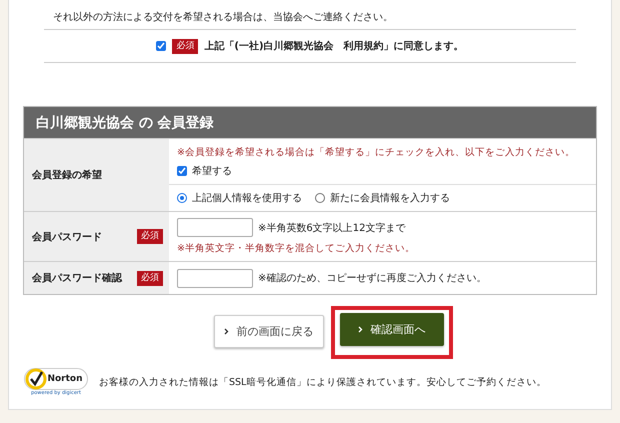  Describe the element at coordinates (376, 152) in the screenshot. I see `note-text: ※会員登録を希望される場合は「希望する」にチェックを入れ、以下をご入力ください。` at that location.